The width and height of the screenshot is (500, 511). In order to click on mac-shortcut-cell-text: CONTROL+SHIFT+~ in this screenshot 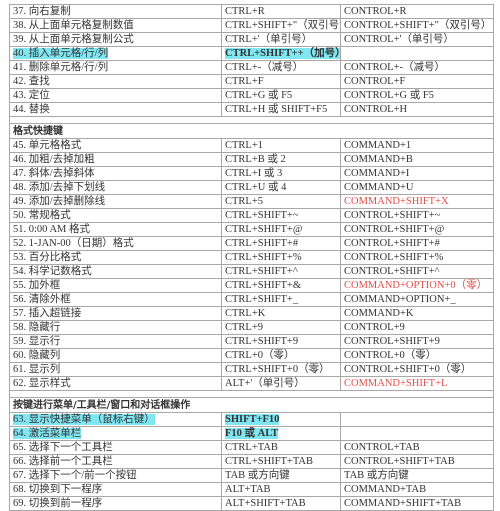, I will do `click(392, 215)`.